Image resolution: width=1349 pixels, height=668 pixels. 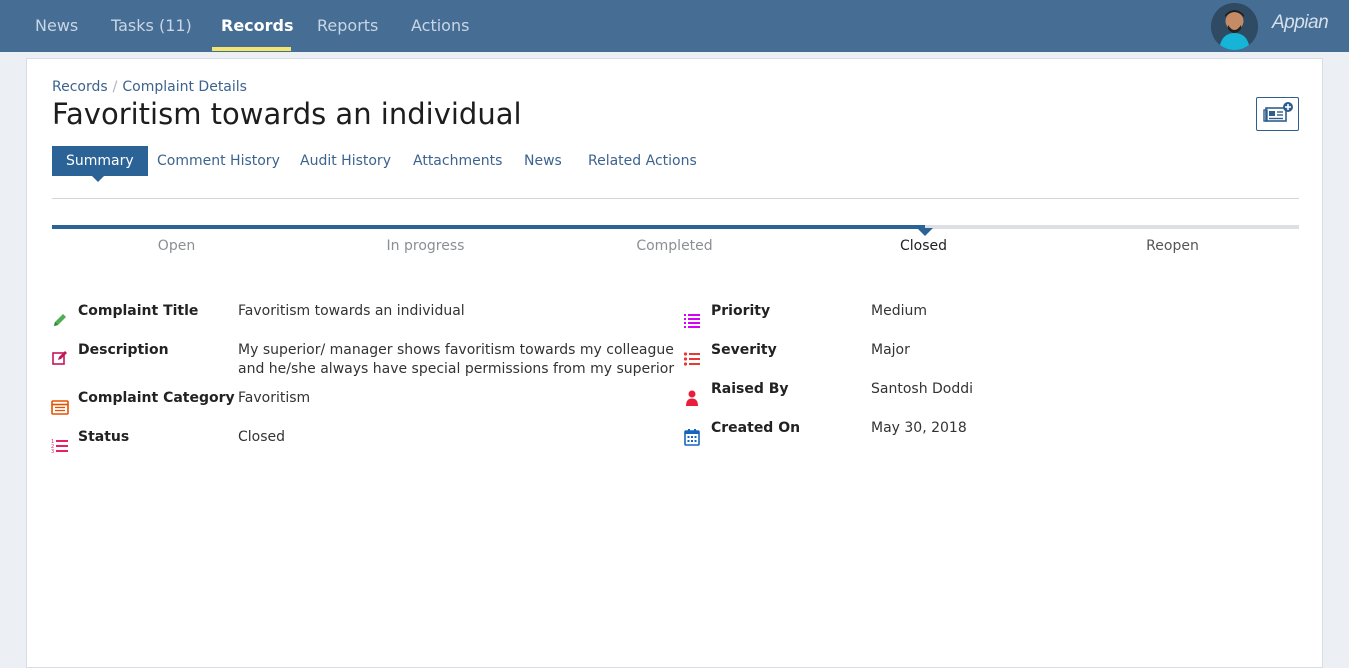 I want to click on tab-summary: Summary, so click(x=100, y=164).